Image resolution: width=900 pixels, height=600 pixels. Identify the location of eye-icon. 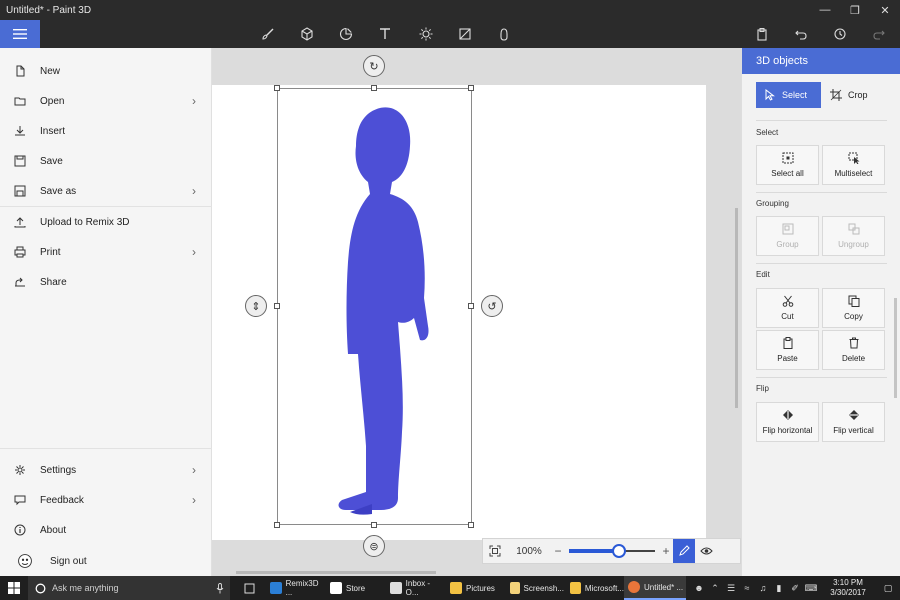
(706, 551).